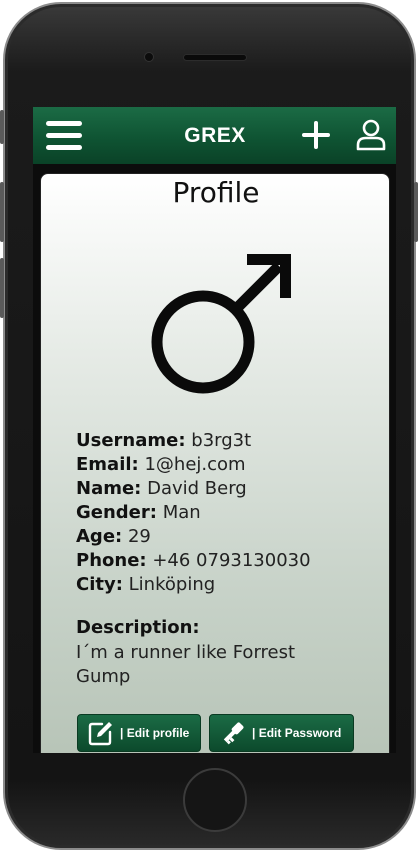  What do you see at coordinates (226, 585) in the screenshot?
I see `city-row: City: Linköping` at bounding box center [226, 585].